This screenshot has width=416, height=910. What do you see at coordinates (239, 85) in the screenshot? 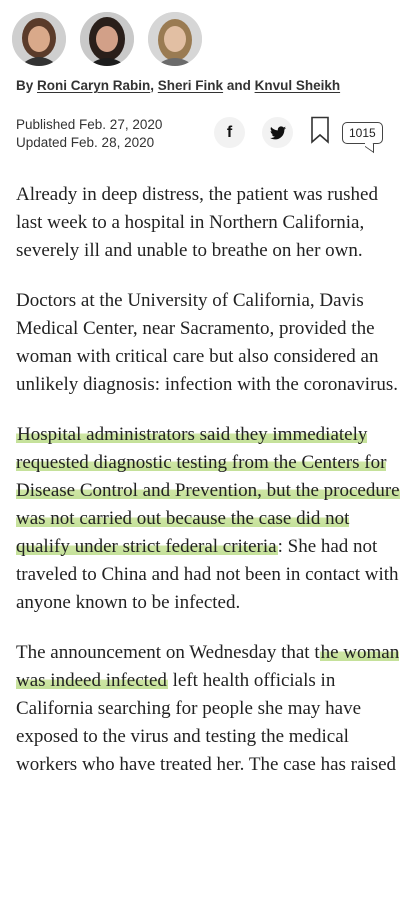
I see `byline-separator: and` at bounding box center [239, 85].